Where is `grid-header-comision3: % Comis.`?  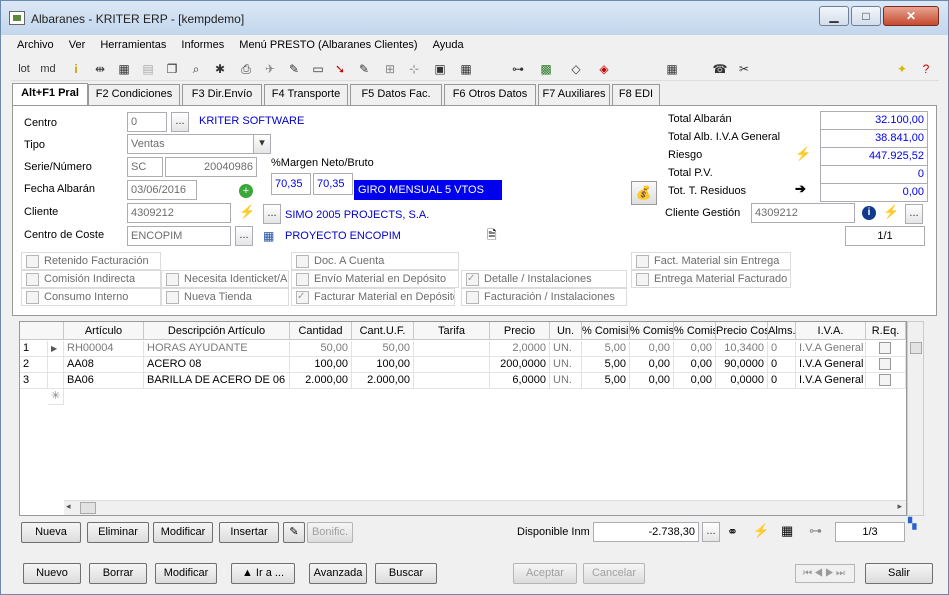 grid-header-comision3: % Comis. is located at coordinates (695, 331).